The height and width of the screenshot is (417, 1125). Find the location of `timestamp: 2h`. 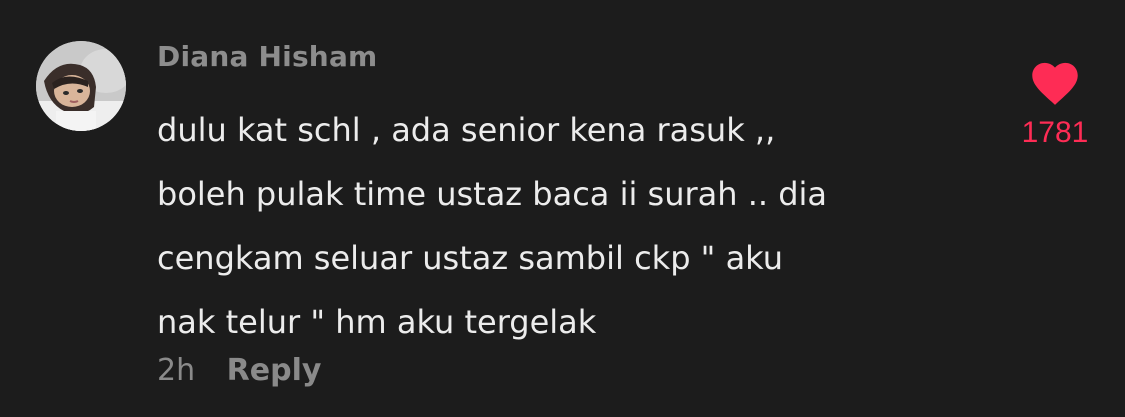

timestamp: 2h is located at coordinates (176, 370).